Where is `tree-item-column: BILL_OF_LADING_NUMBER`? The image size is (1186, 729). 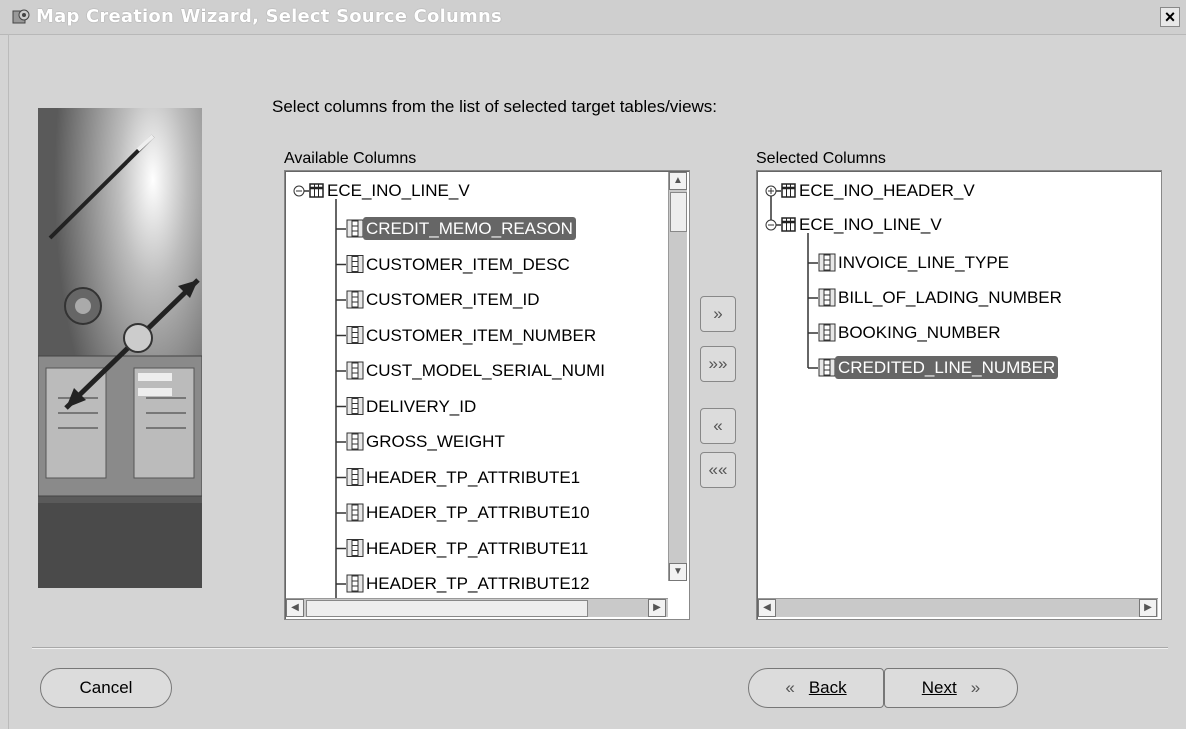
tree-item-column: BILL_OF_LADING_NUMBER is located at coordinates (950, 298).